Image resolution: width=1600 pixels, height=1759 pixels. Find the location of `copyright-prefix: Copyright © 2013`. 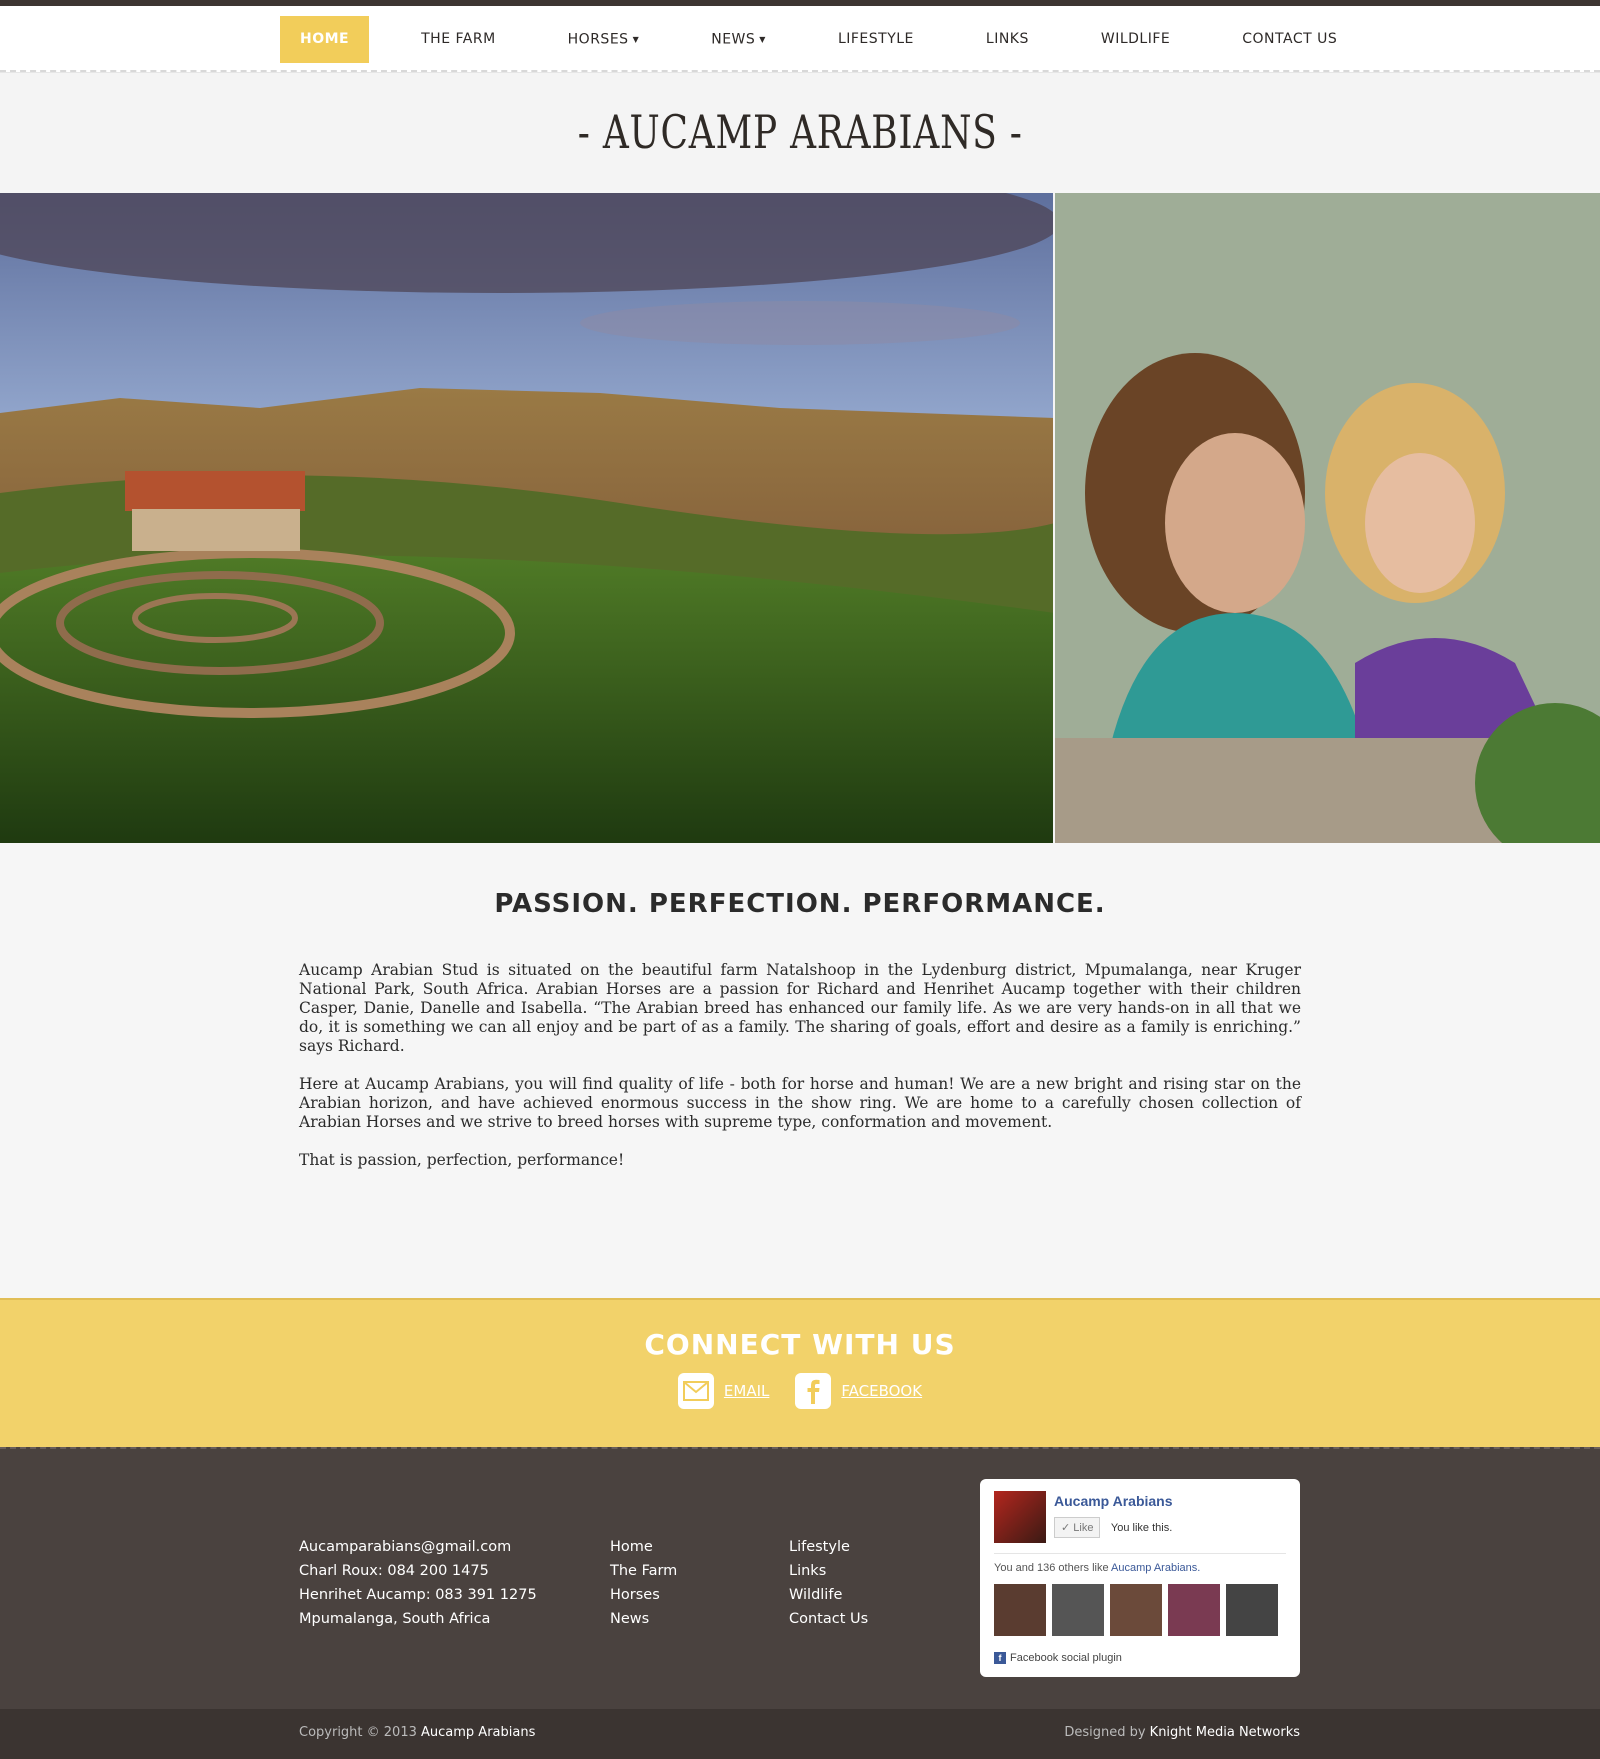

copyright-prefix: Copyright © 2013 is located at coordinates (358, 1732).